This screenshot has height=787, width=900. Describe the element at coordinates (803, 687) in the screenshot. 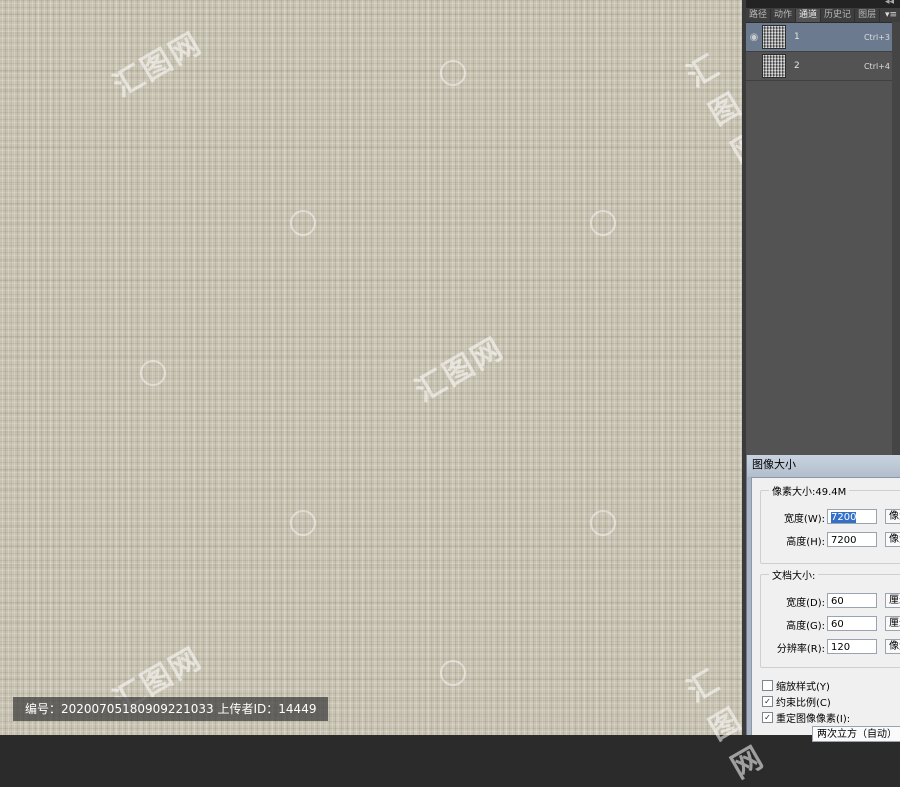

I see `scale-styles-label: 缩放样式(Y)` at that location.